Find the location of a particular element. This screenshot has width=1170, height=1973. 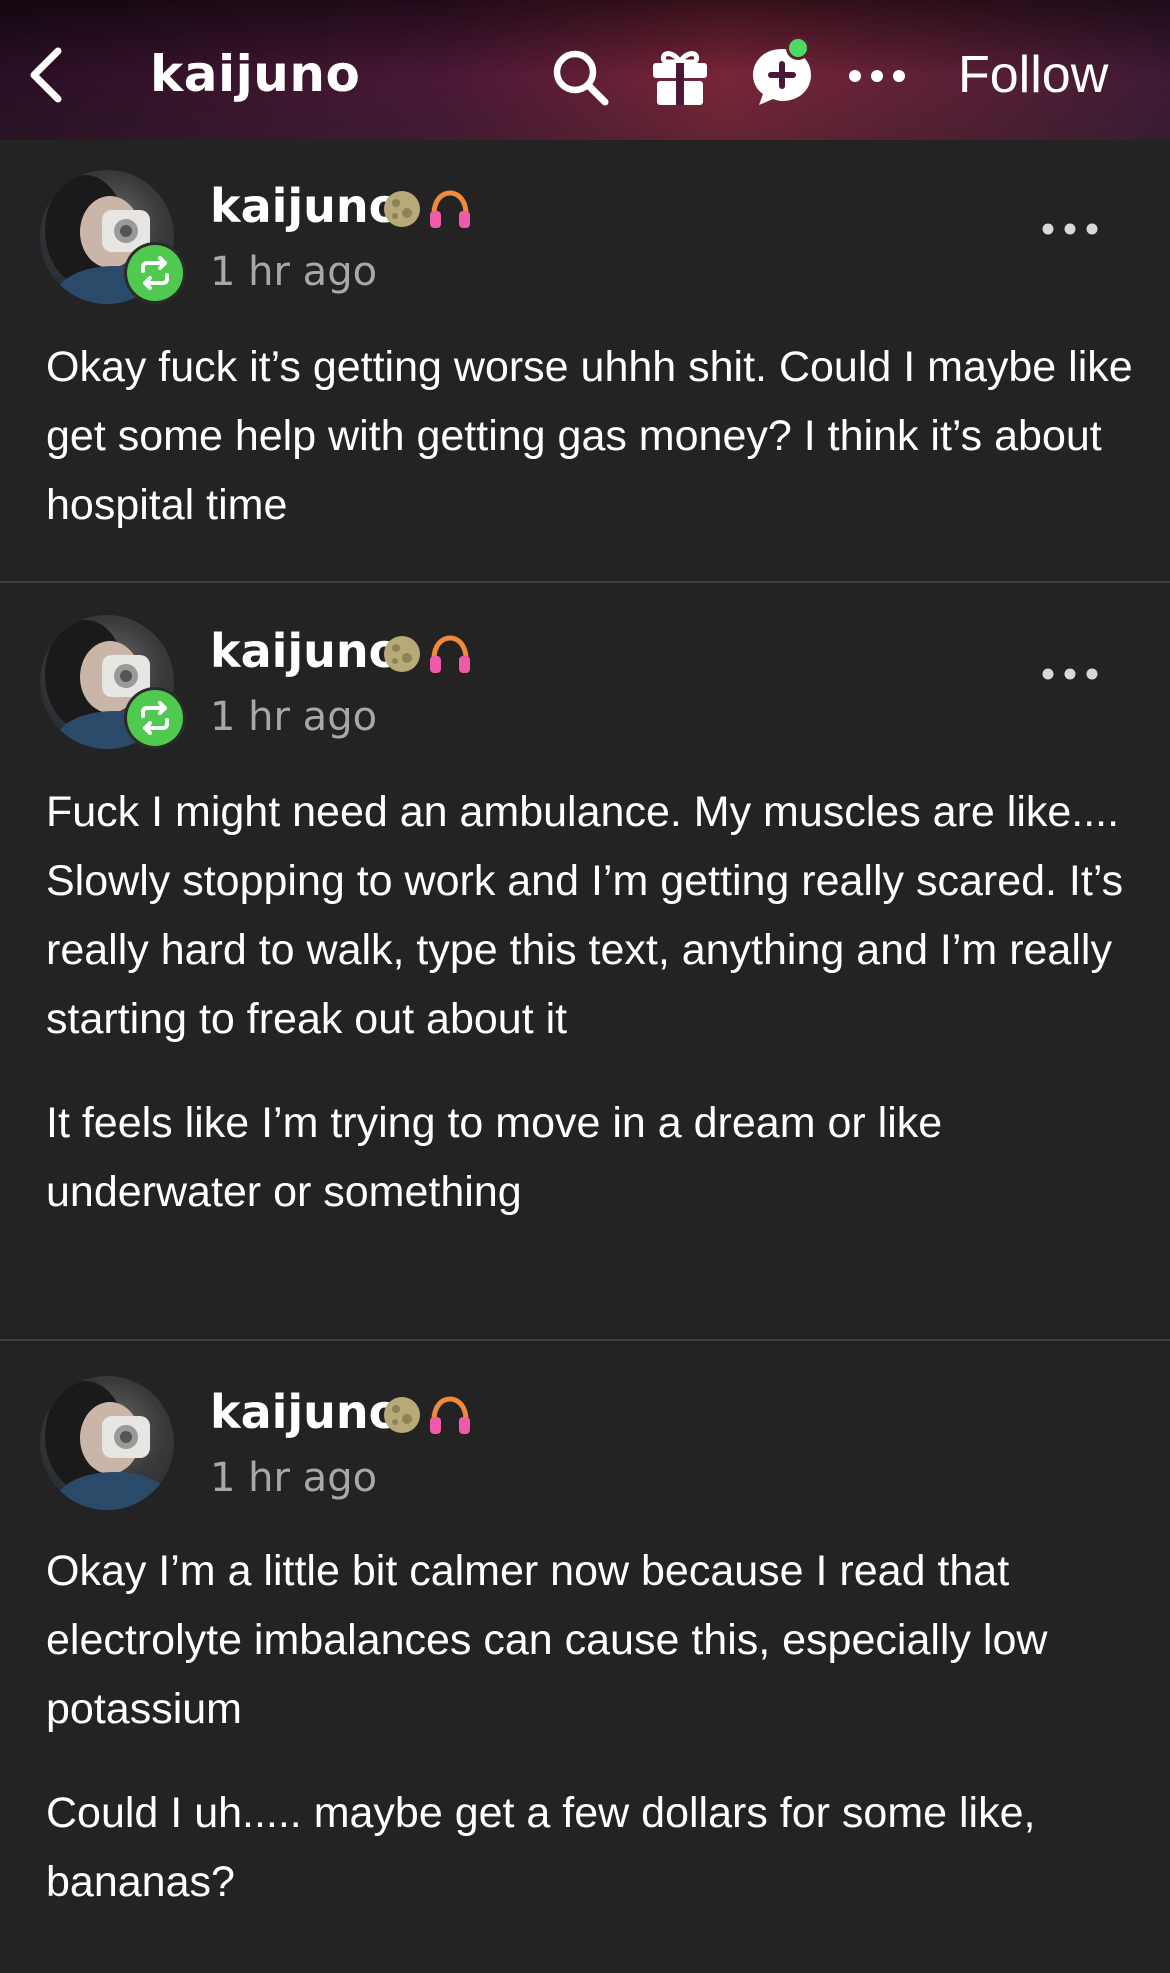

gift-button is located at coordinates (680, 77).